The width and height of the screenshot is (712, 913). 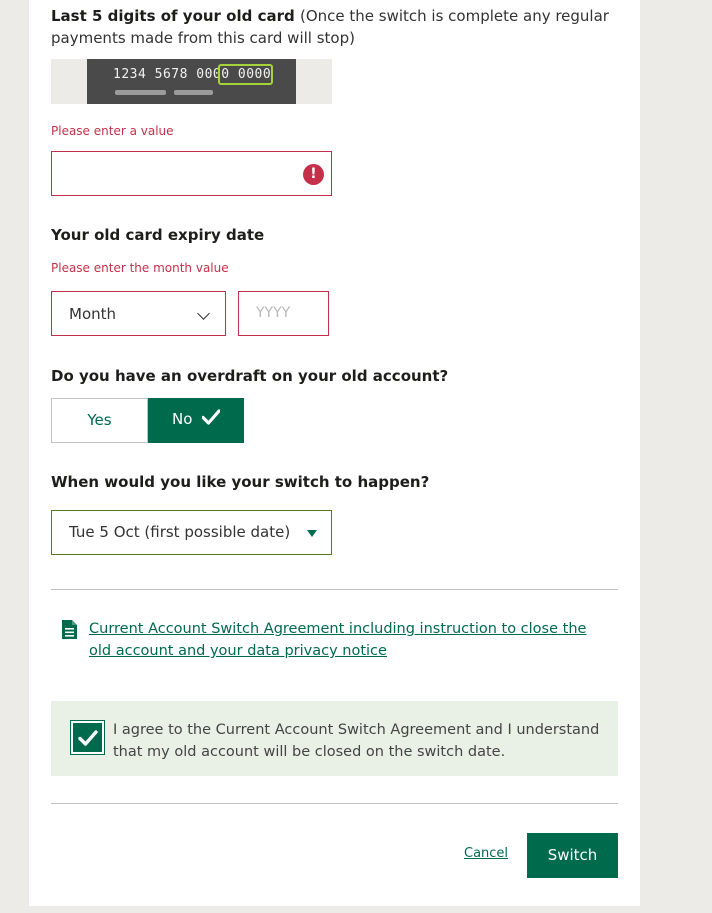 What do you see at coordinates (273, 313) in the screenshot?
I see `expiry-year-placeholder: YYYY` at bounding box center [273, 313].